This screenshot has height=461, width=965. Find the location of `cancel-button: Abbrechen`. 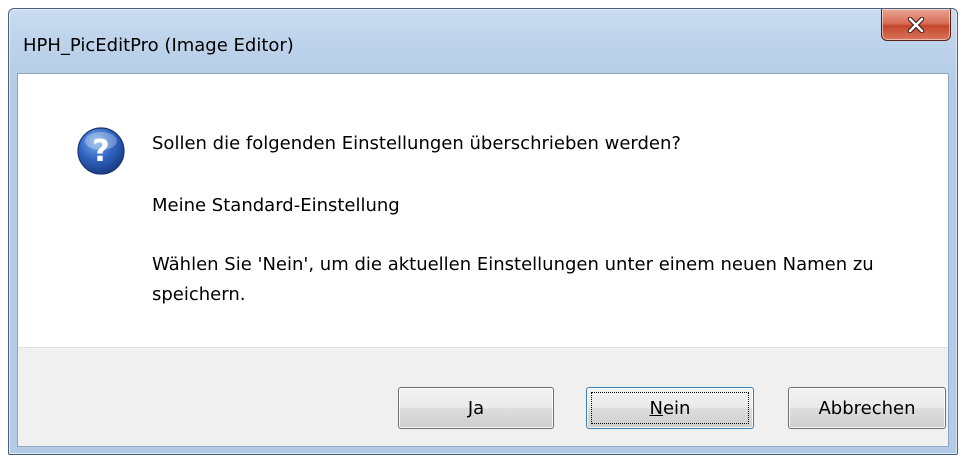

cancel-button: Abbrechen is located at coordinates (867, 408).